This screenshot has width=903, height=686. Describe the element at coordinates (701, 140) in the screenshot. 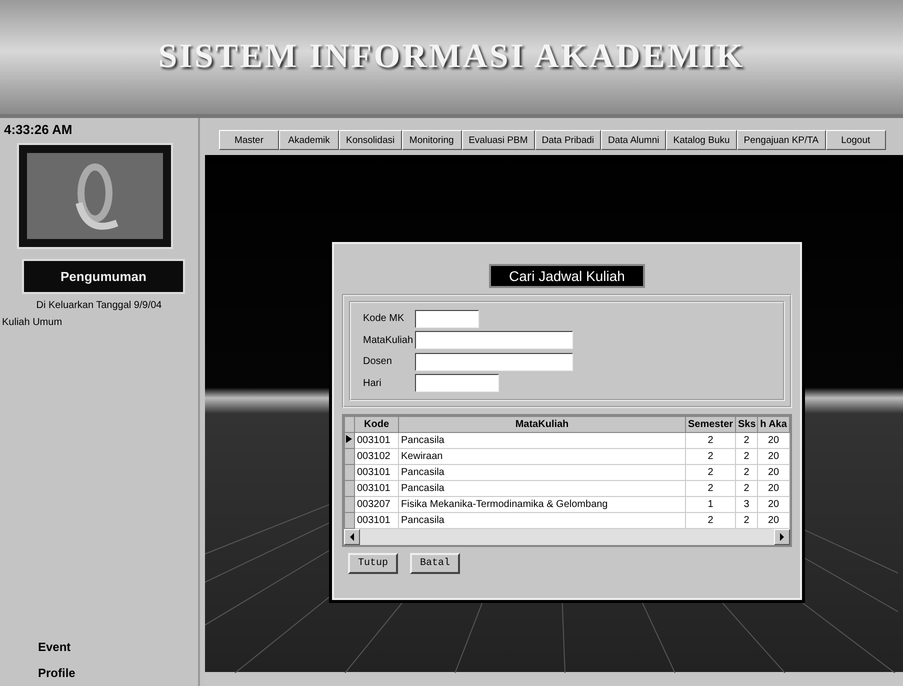

I see `menu-button: Katalog Buku` at that location.